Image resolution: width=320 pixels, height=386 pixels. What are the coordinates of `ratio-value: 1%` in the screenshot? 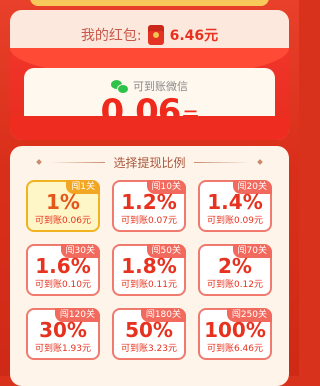 It's located at (63, 202).